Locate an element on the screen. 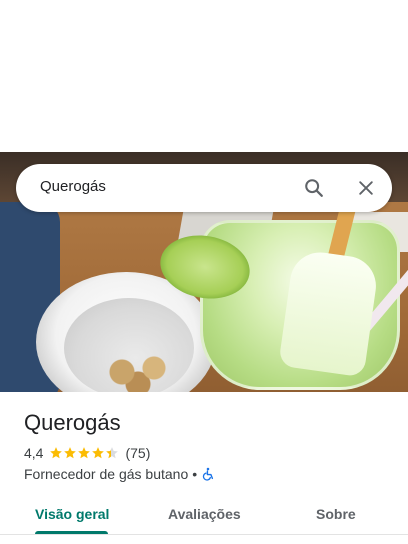  place-tabs: Visão geral Avaliações Sobre is located at coordinates (204, 520).